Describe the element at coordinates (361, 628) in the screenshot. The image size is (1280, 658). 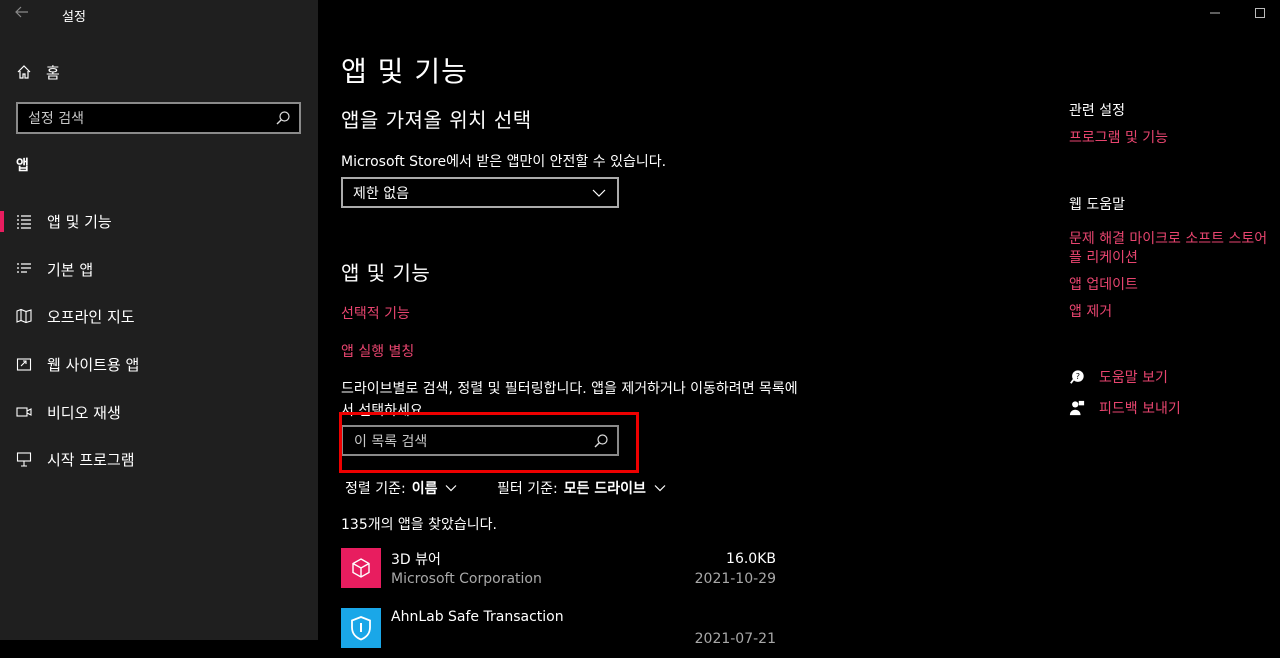
I see `ahnlab-shield-icon` at that location.